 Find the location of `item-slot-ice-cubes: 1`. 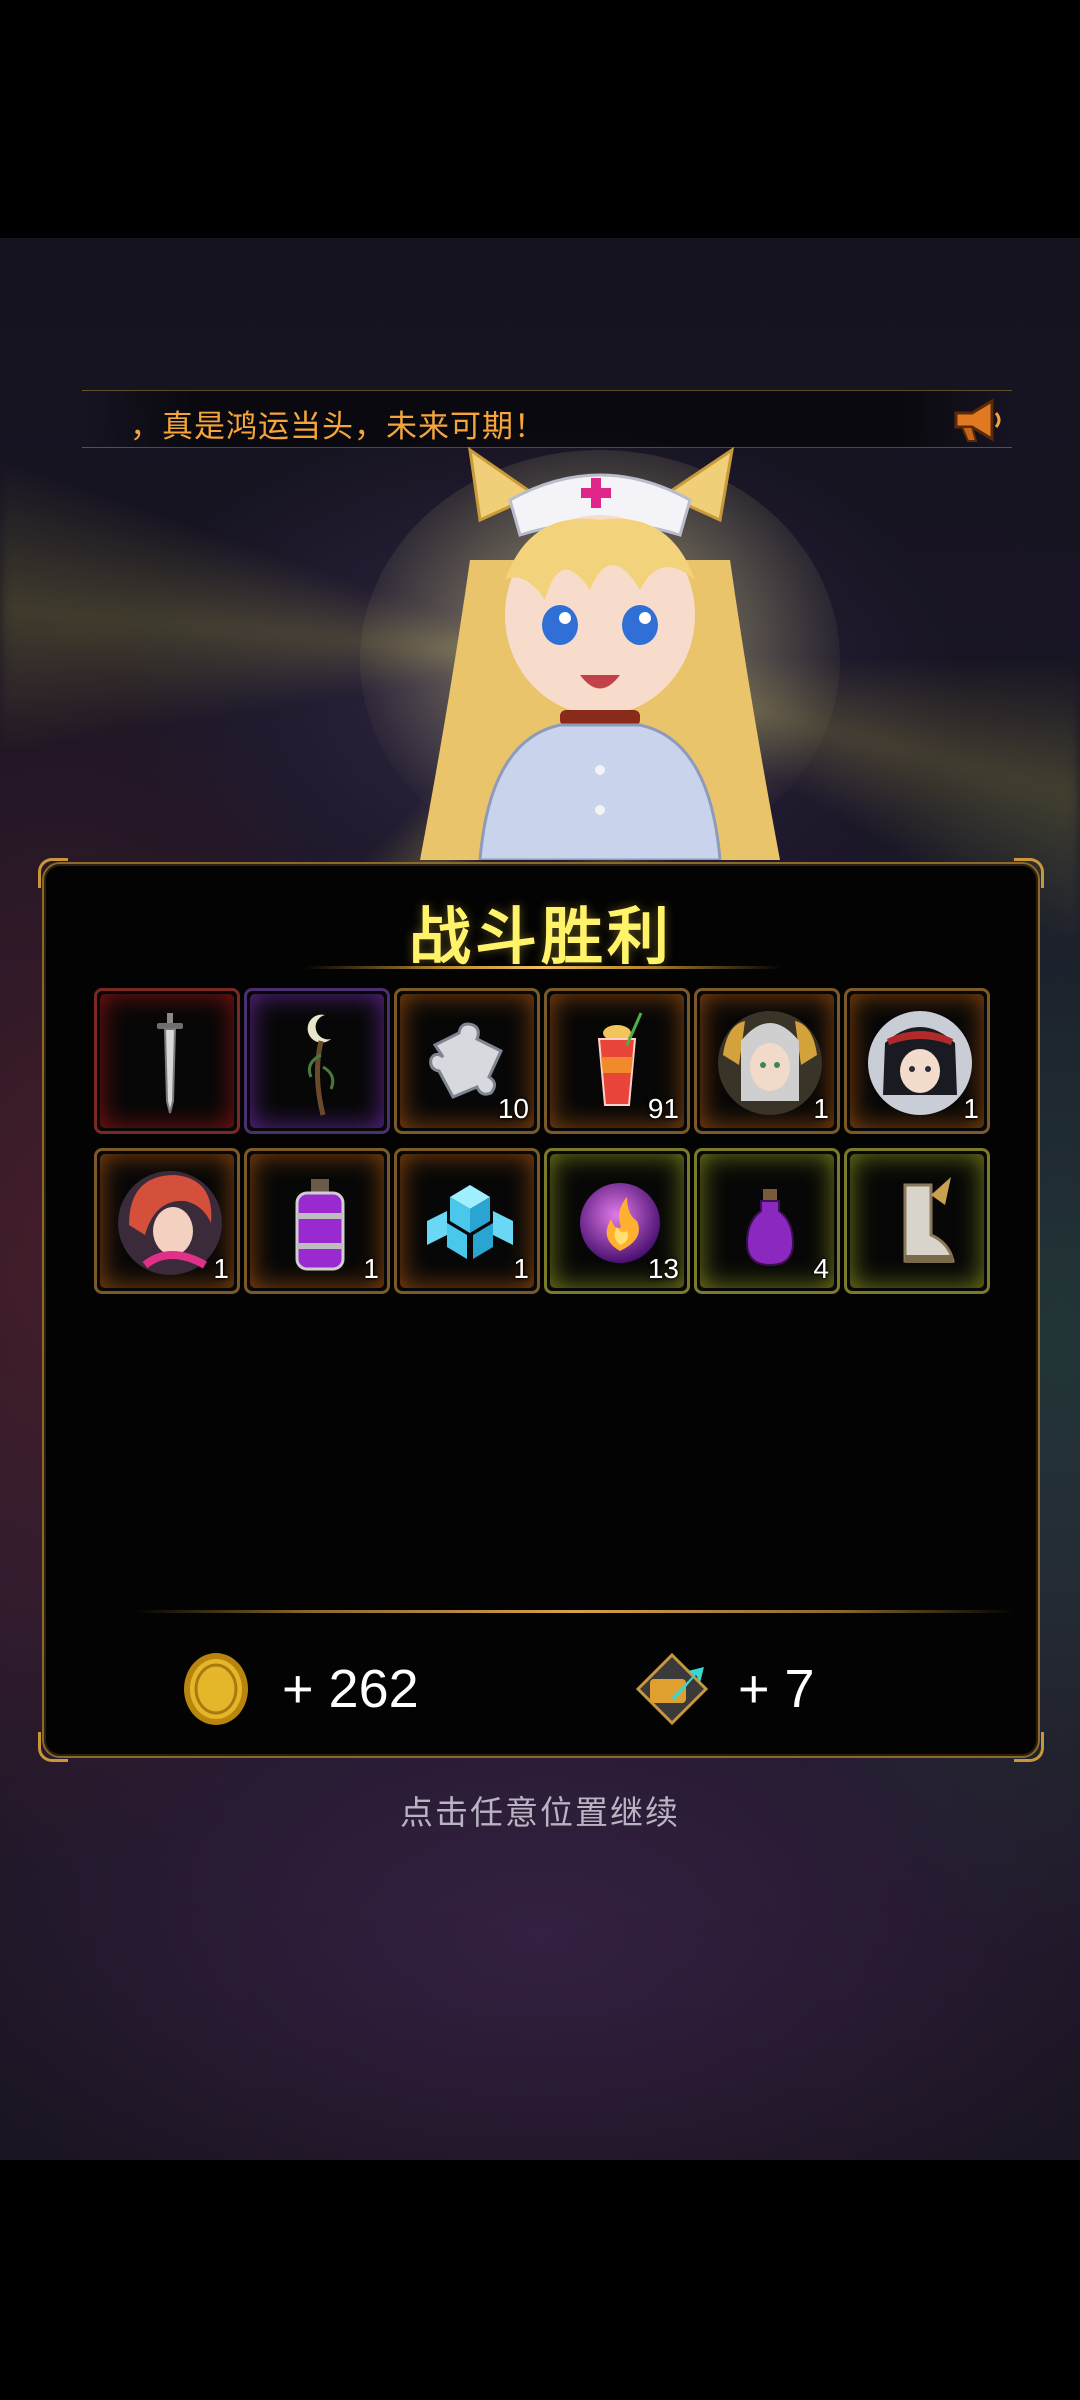

item-slot-ice-cubes: 1 is located at coordinates (467, 1221).